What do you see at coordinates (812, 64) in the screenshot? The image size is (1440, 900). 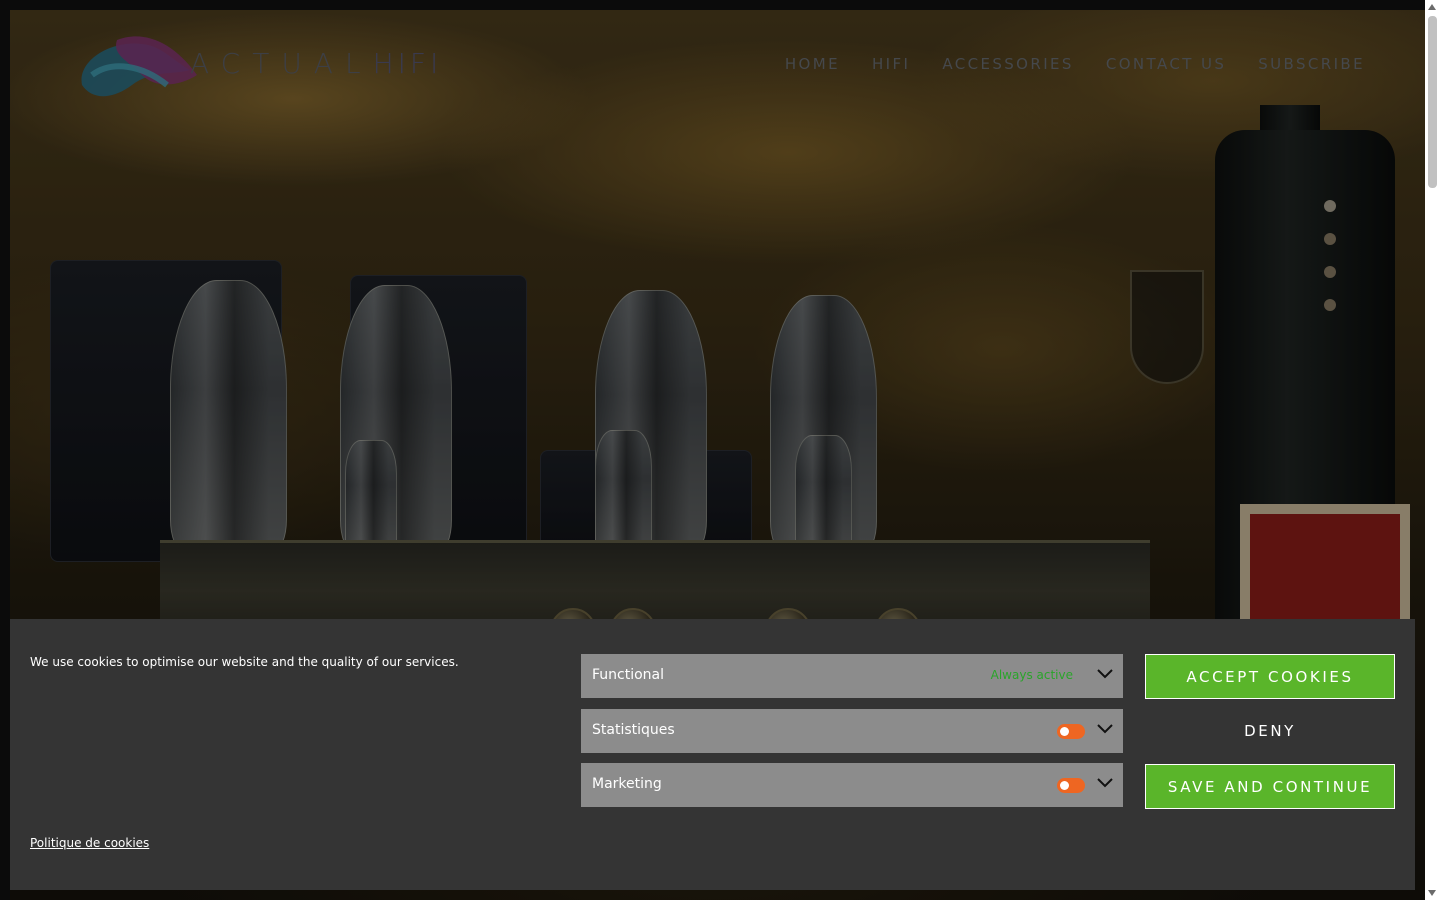 I see `nav-home: HOME` at bounding box center [812, 64].